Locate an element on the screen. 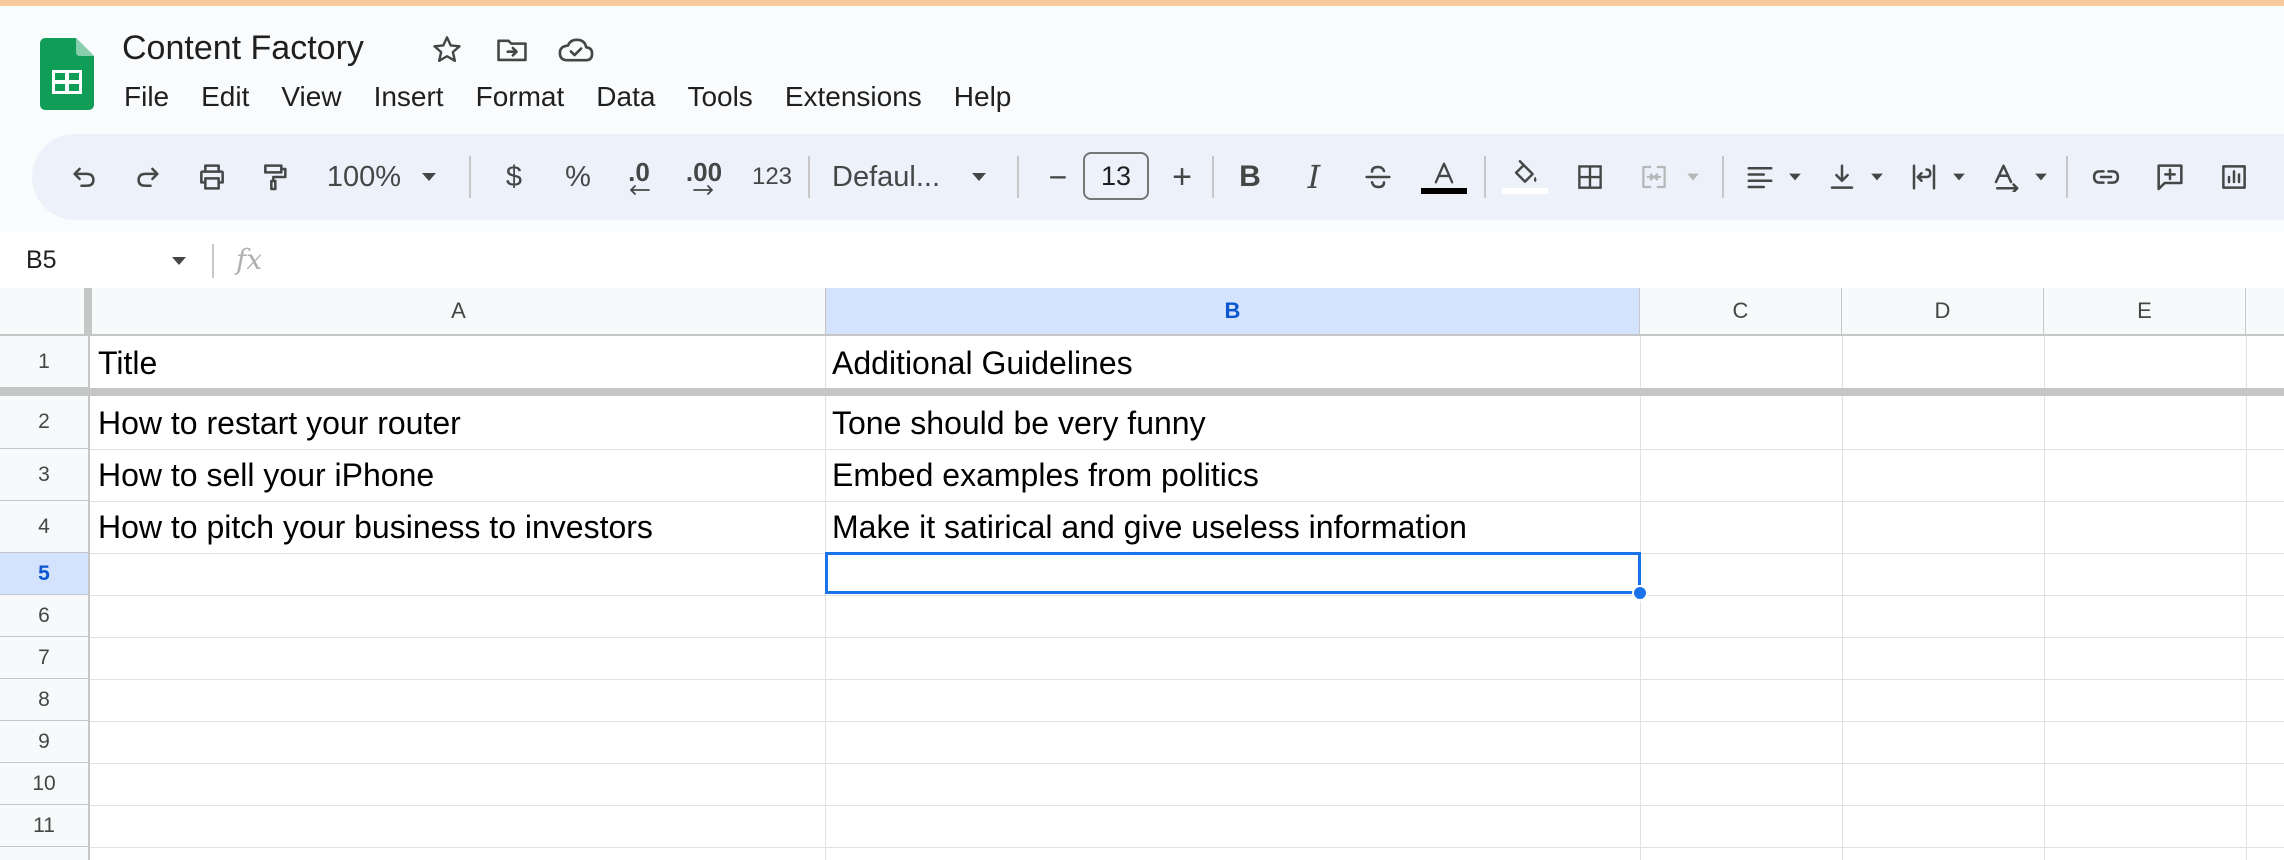 This screenshot has width=2284, height=860. borders-icon is located at coordinates (1590, 177).